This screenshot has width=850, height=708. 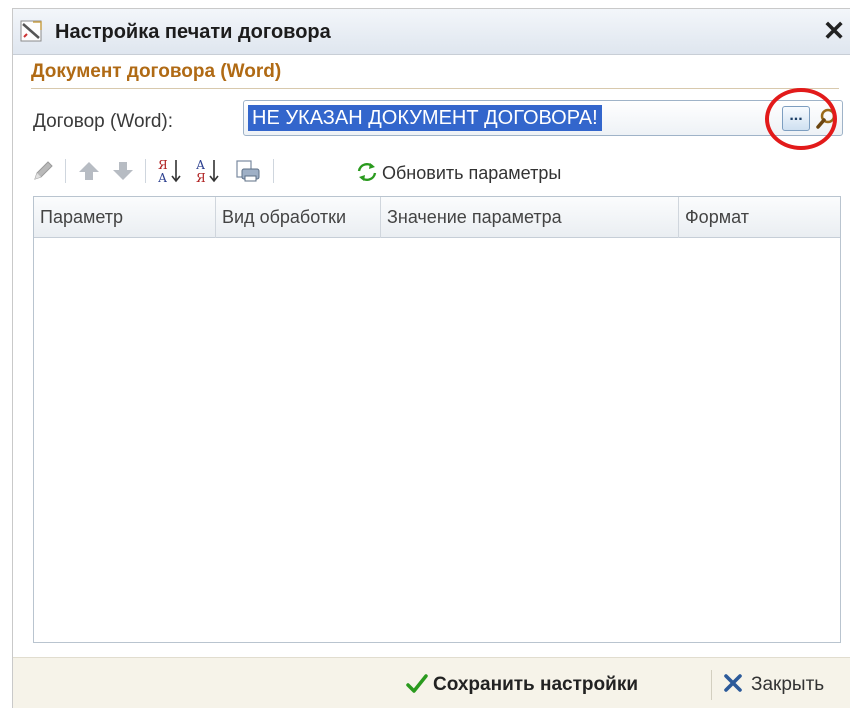 I want to click on close-dialog-label: Закрыть, so click(x=788, y=684).